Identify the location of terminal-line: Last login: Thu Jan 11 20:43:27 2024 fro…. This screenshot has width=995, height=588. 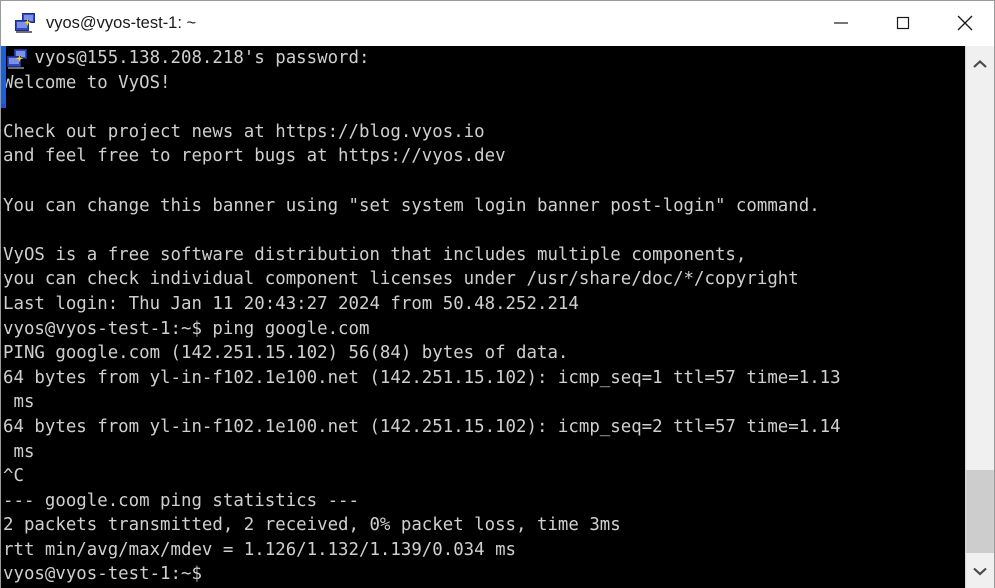
(291, 303).